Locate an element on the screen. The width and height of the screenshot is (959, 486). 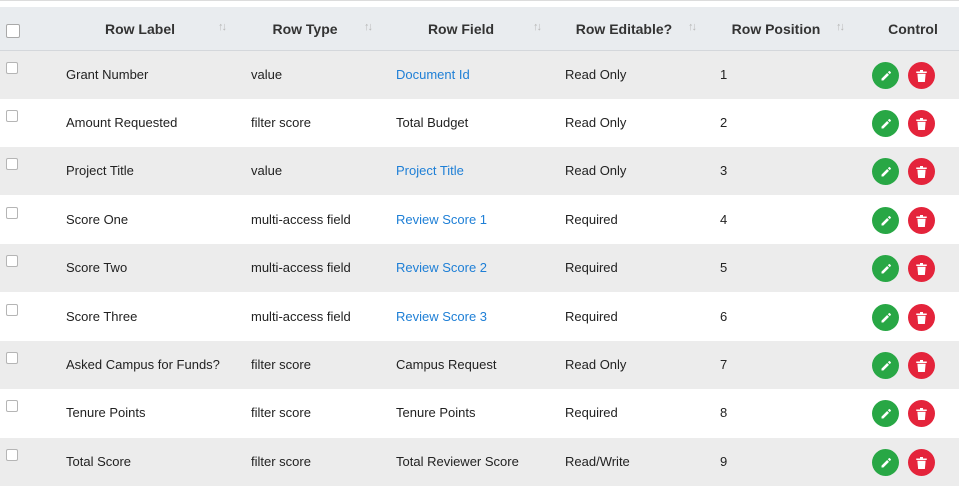
select-all-checkbox is located at coordinates (13, 31).